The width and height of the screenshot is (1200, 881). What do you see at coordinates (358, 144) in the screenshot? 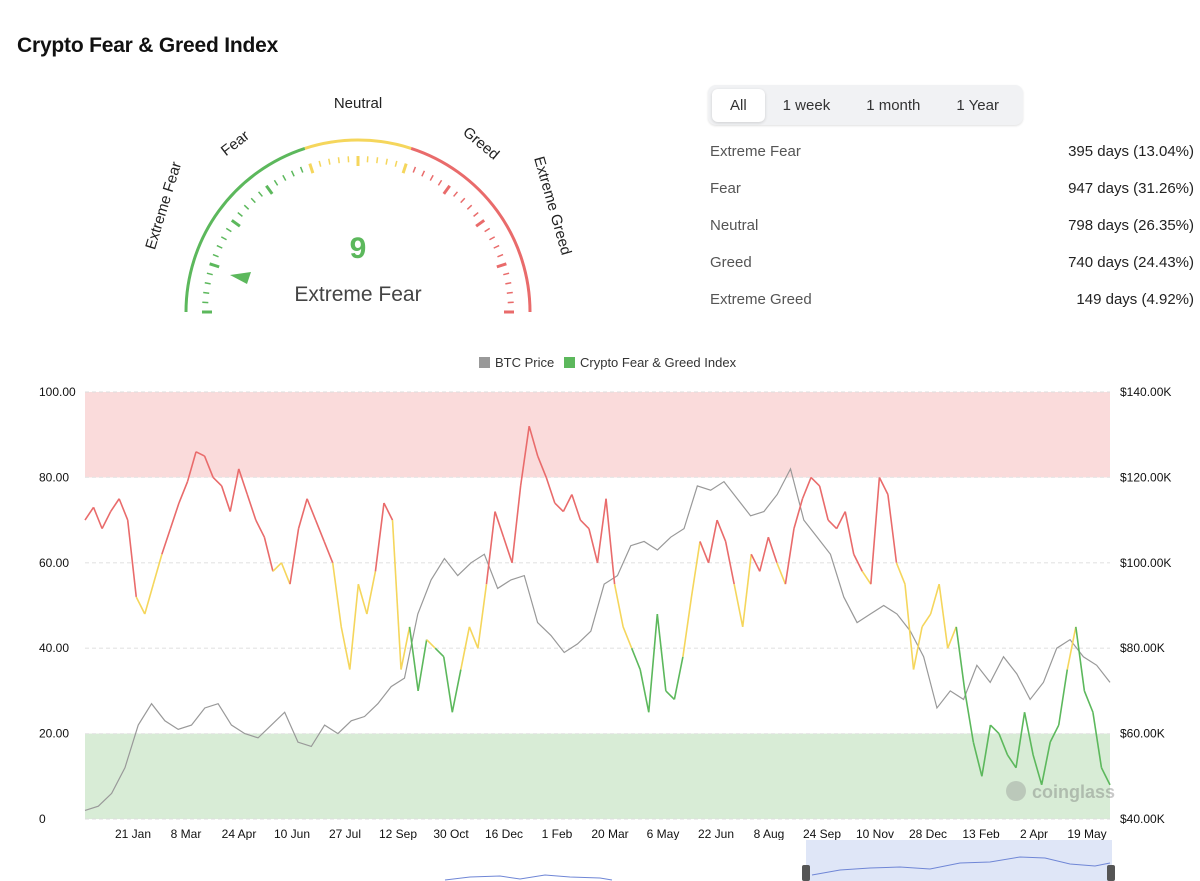
I see `gauge-arc-neutral` at bounding box center [358, 144].